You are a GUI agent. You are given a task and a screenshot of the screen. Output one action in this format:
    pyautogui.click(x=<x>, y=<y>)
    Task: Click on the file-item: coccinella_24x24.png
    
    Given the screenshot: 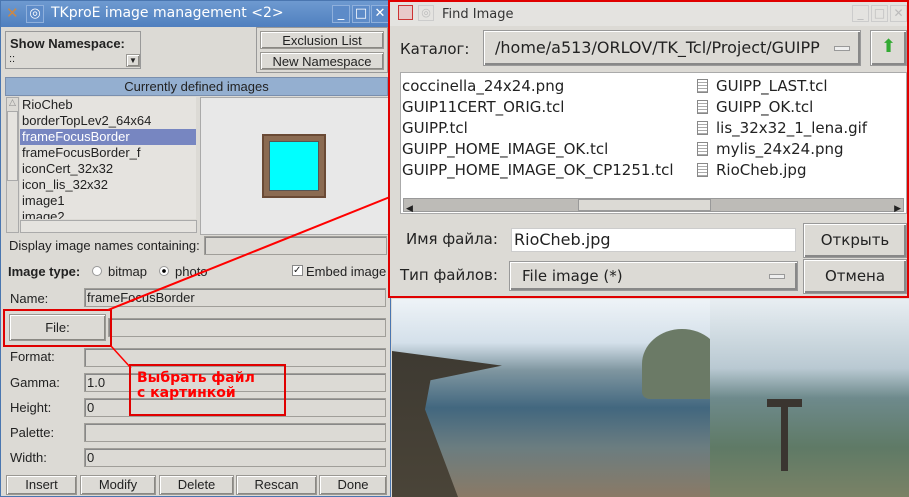 What is the action you would take?
    pyautogui.click(x=549, y=86)
    